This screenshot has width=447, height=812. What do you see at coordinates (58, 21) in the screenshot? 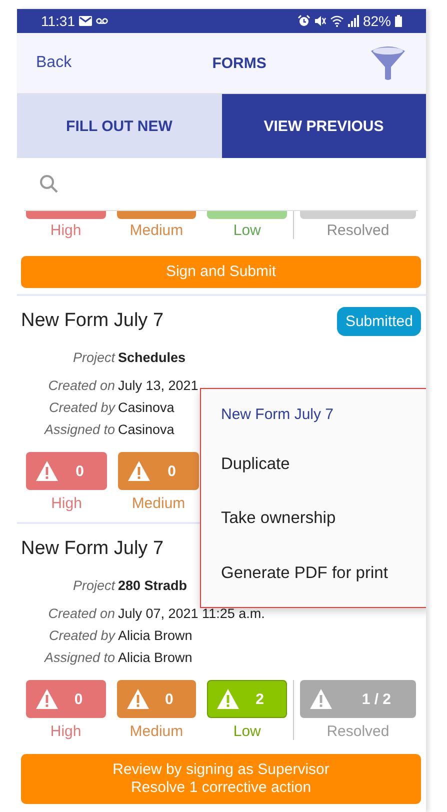
I see `status-time: 11:31` at bounding box center [58, 21].